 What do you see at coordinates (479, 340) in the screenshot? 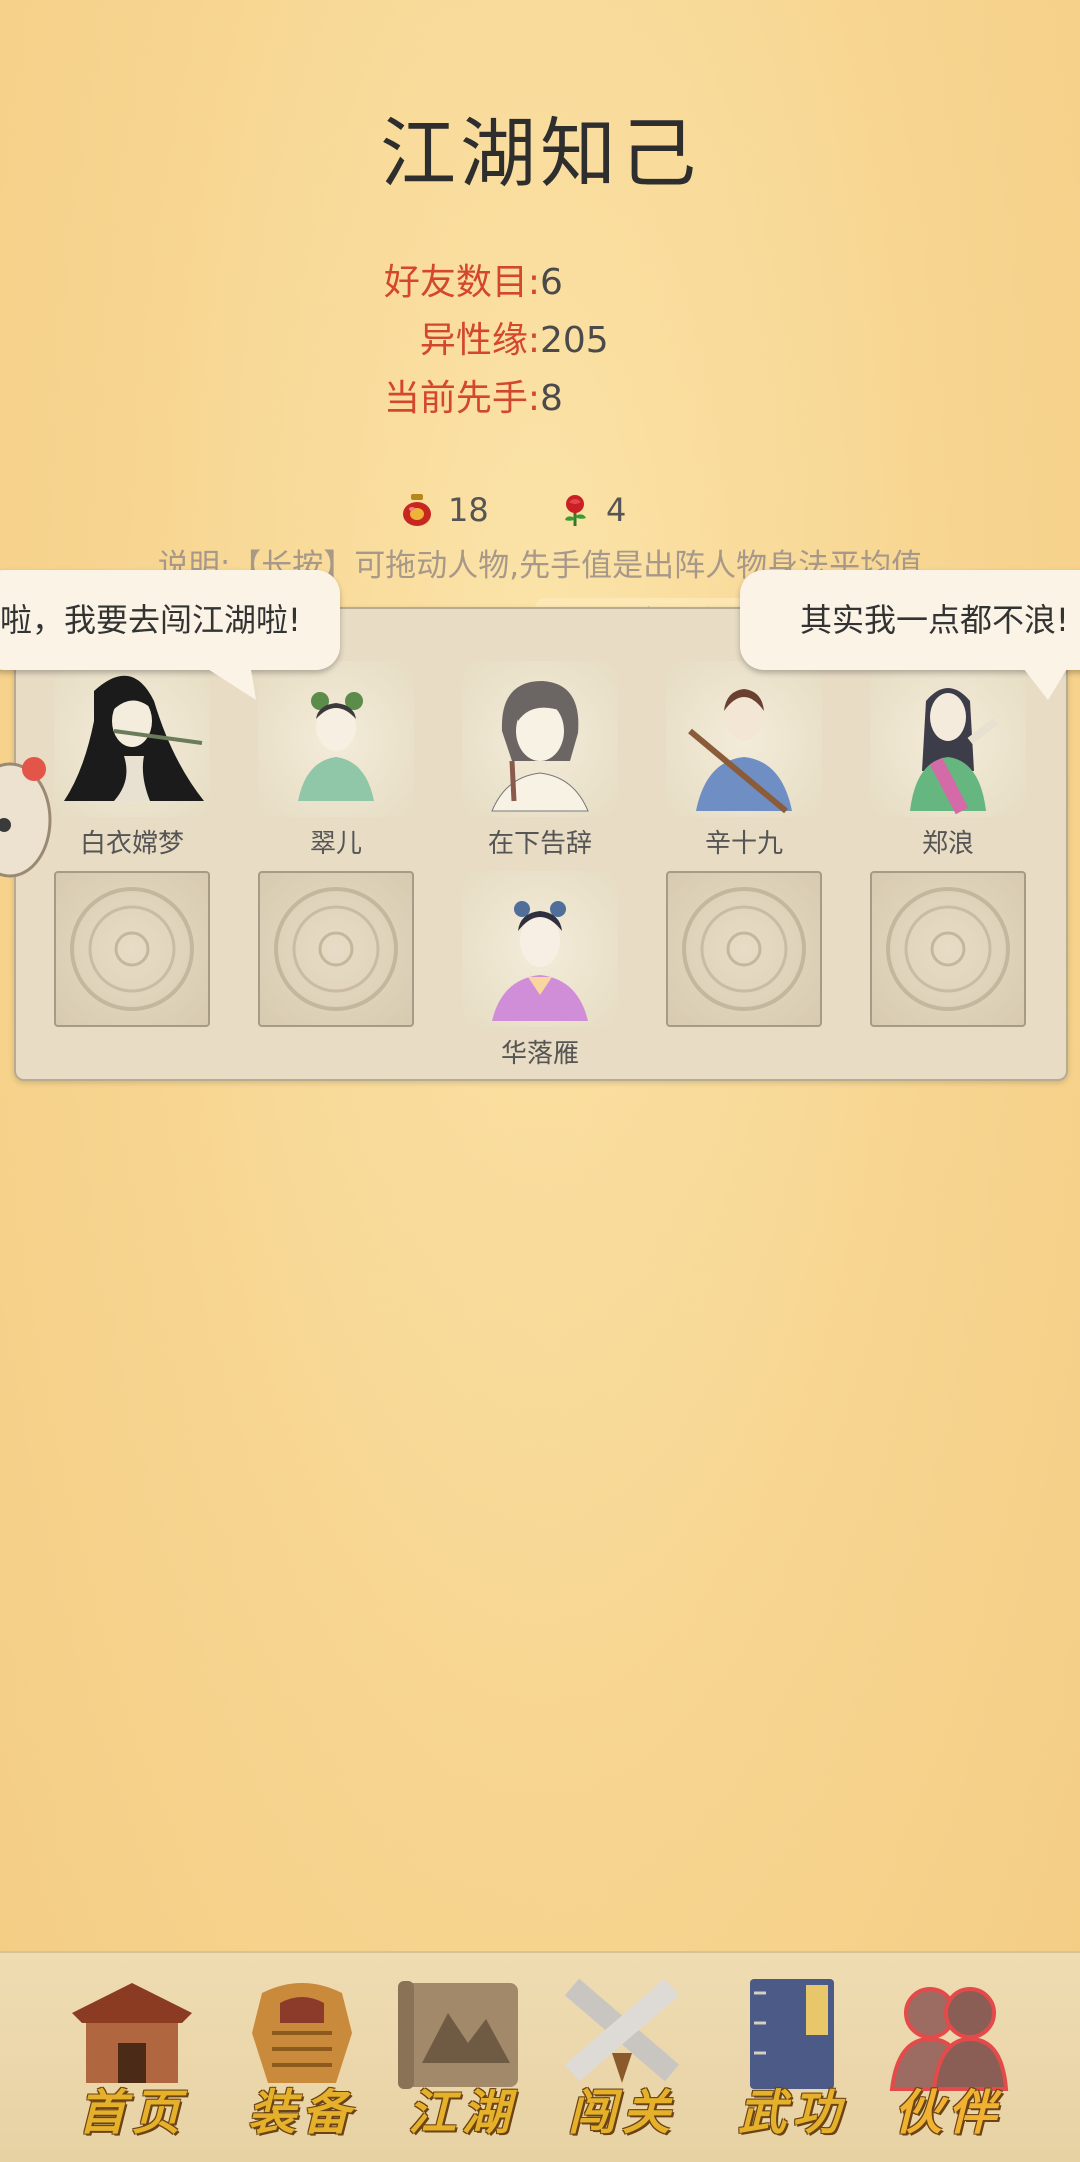
I see `stat-label: 异性缘:` at bounding box center [479, 340].